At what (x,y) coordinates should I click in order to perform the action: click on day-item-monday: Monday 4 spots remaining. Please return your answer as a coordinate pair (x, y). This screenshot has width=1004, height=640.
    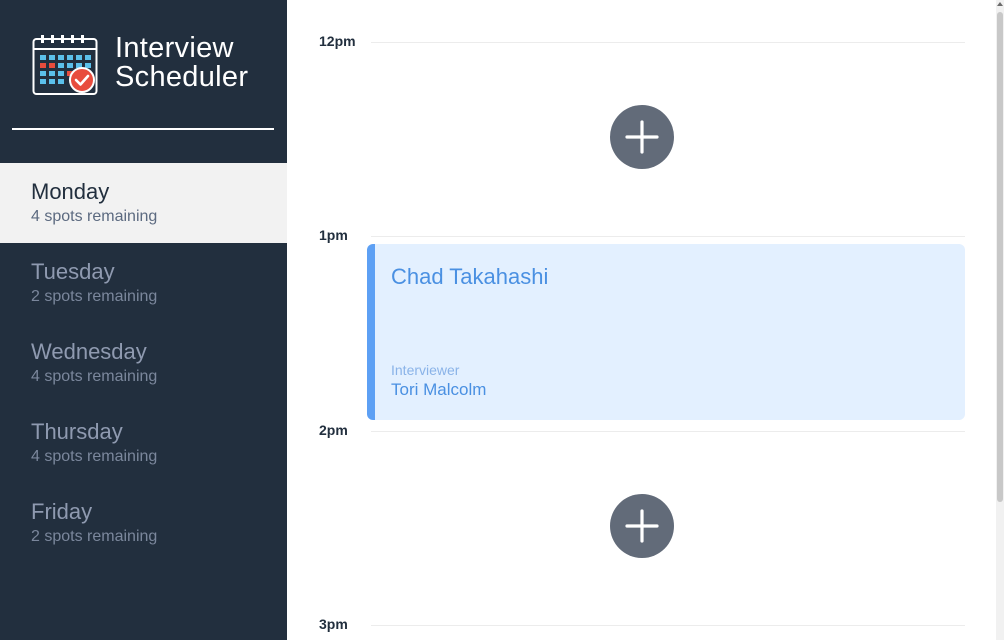
    Looking at the image, I should click on (143, 203).